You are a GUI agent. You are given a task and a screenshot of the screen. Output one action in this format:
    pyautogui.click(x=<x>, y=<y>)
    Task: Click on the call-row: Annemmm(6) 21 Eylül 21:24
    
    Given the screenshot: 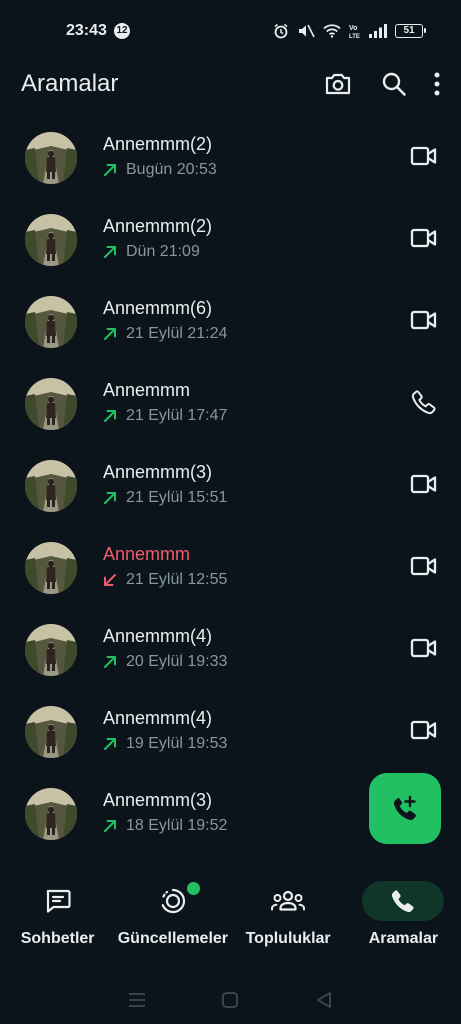 What is the action you would take?
    pyautogui.click(x=230, y=319)
    